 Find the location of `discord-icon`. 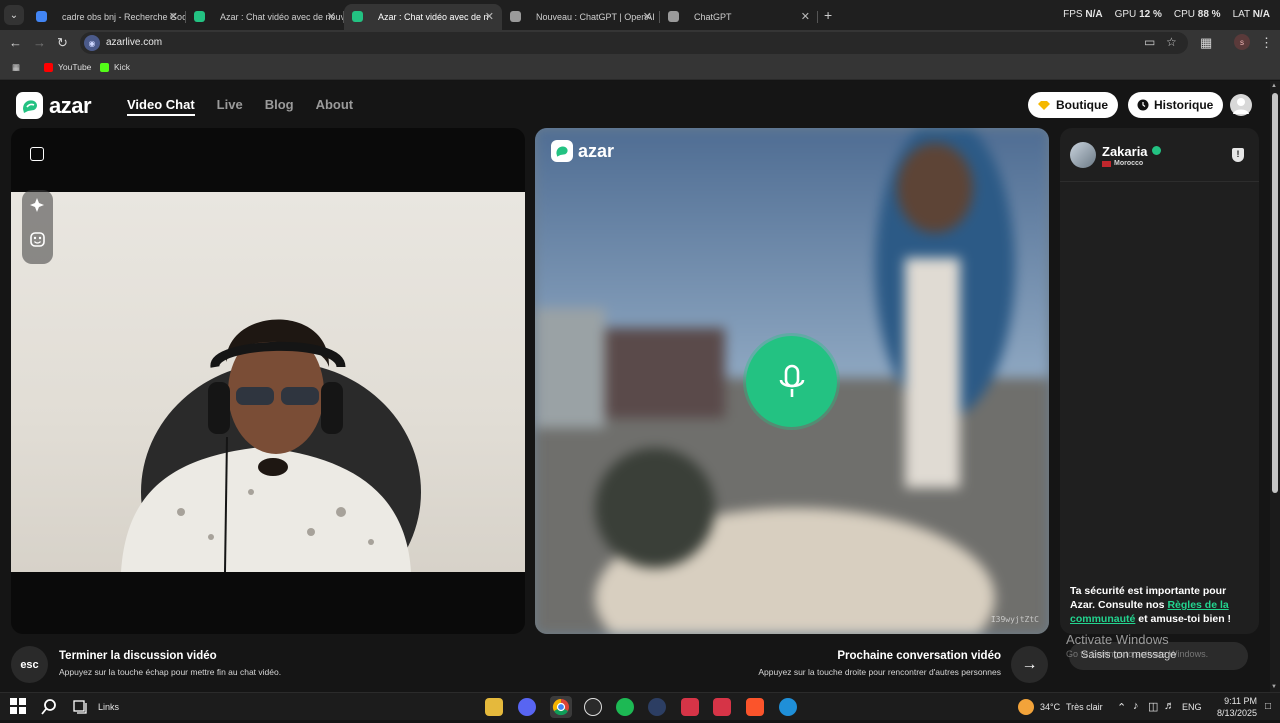

discord-icon is located at coordinates (527, 707).